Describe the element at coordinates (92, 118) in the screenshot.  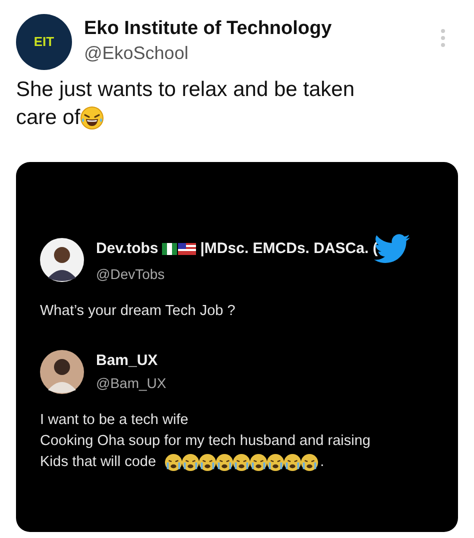
I see `laughing-face-icon` at that location.